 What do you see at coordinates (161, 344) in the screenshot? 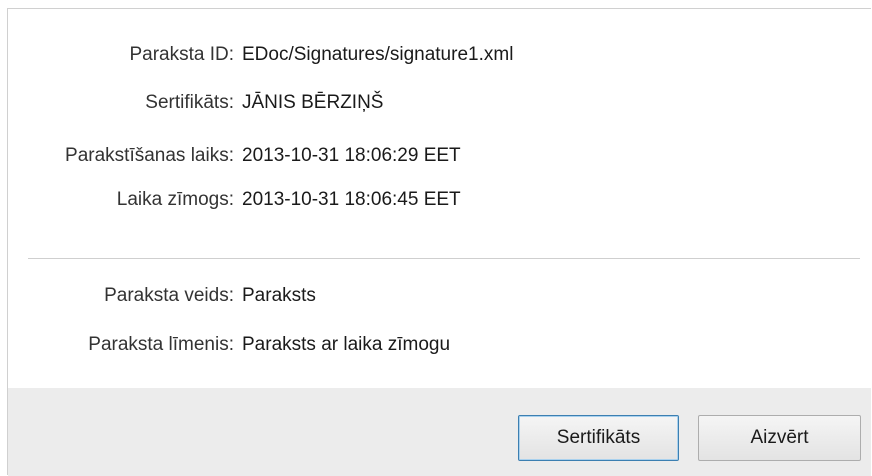
I see `signature-level-label: Paraksta līmenis:` at bounding box center [161, 344].